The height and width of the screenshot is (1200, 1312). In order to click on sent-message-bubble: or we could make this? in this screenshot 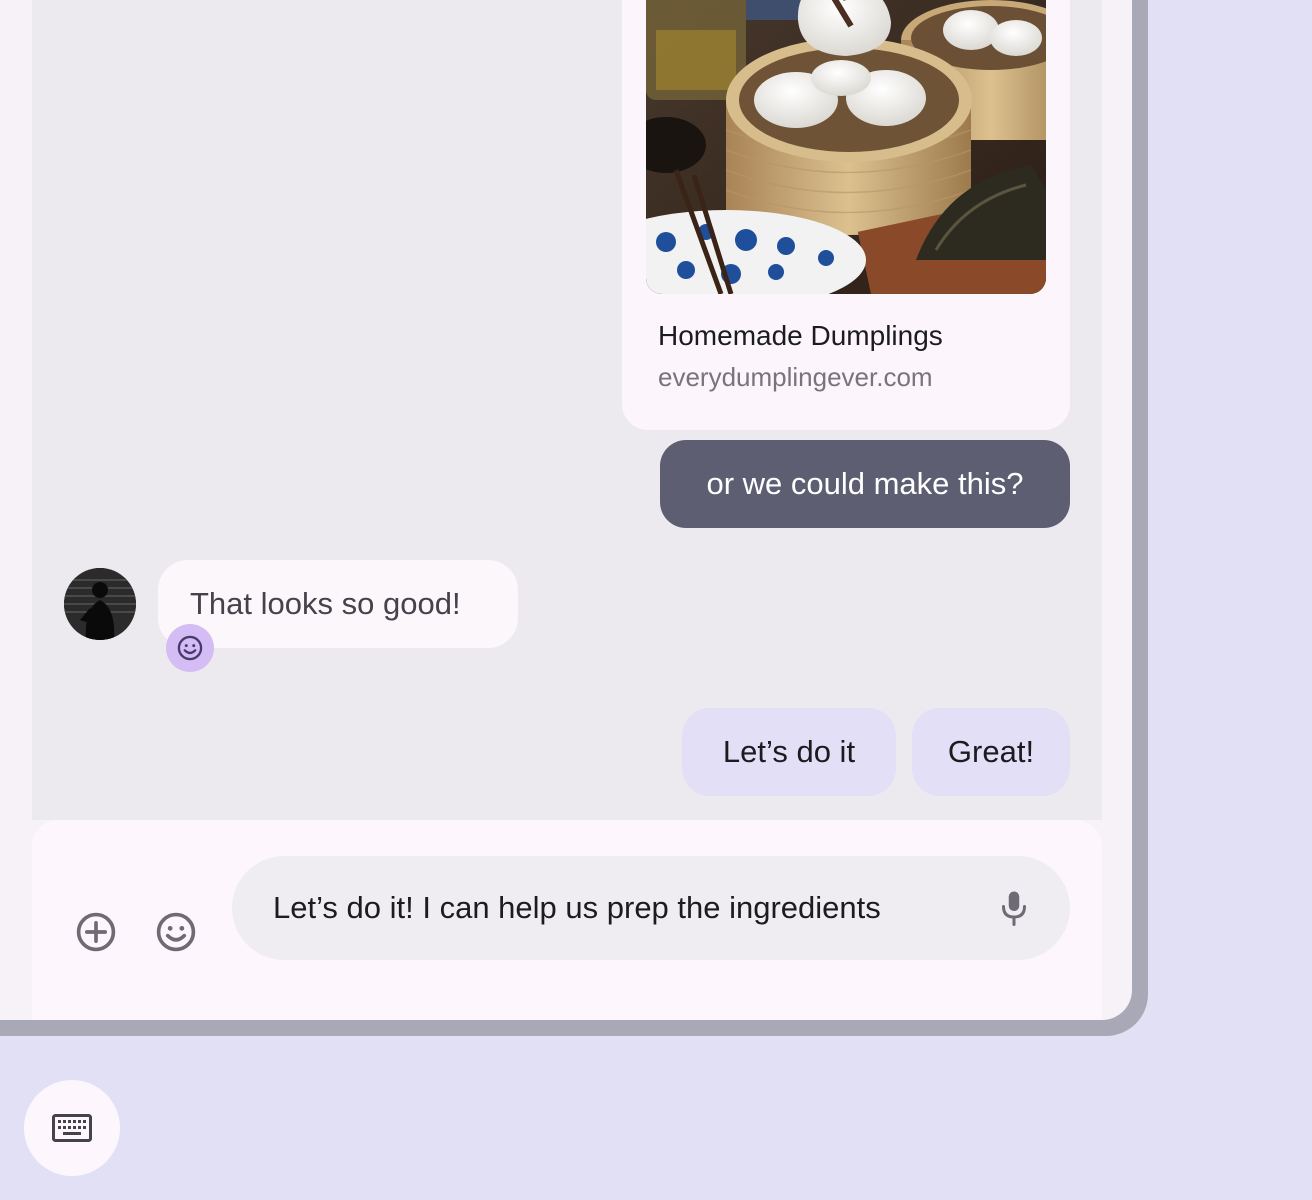, I will do `click(865, 484)`.